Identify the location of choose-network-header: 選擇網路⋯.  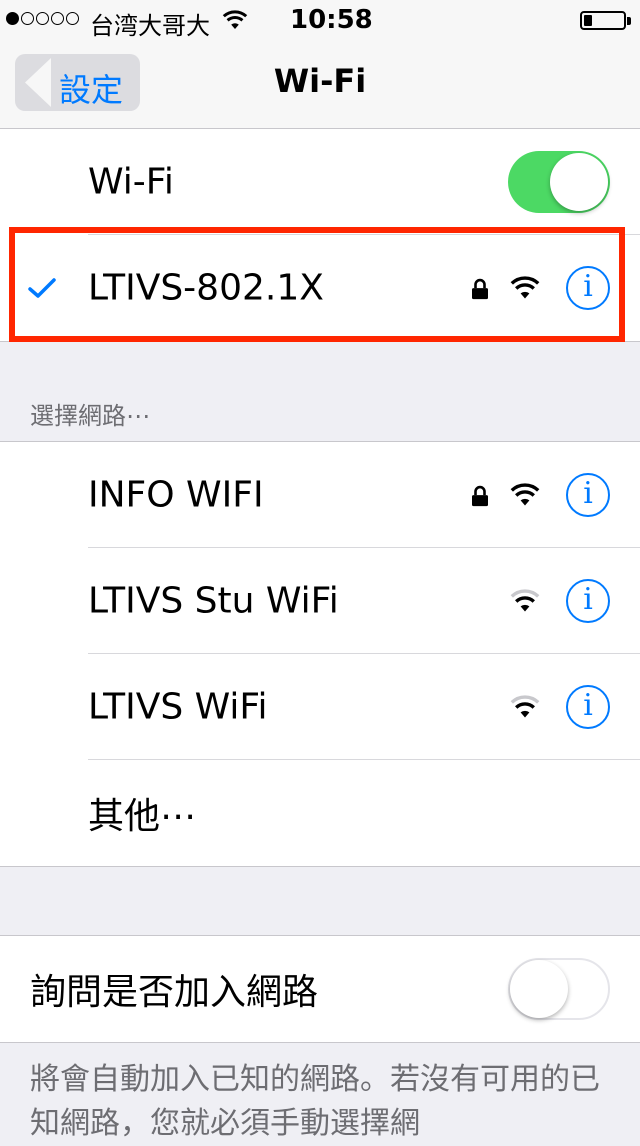
(90, 416).